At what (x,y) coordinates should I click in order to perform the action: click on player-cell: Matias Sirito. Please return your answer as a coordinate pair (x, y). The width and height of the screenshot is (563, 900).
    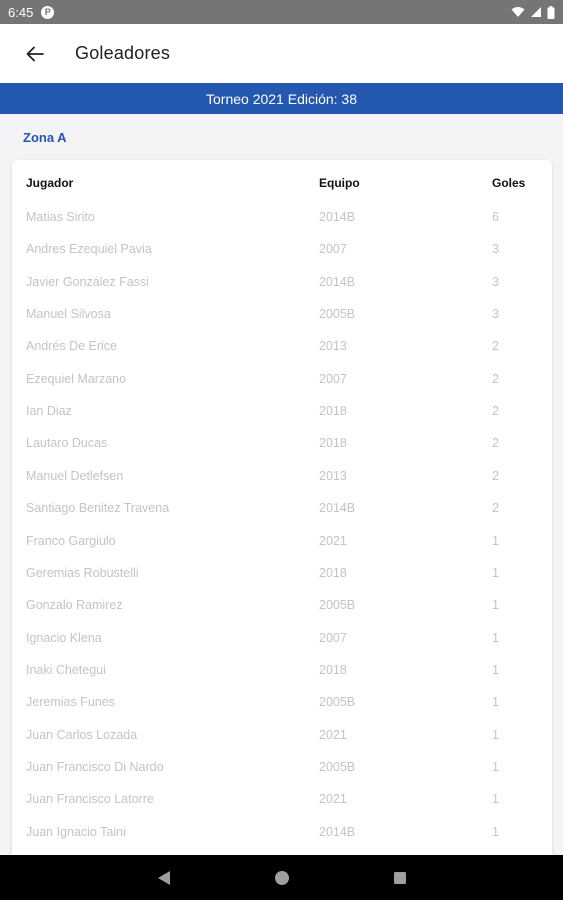
    Looking at the image, I should click on (60, 217).